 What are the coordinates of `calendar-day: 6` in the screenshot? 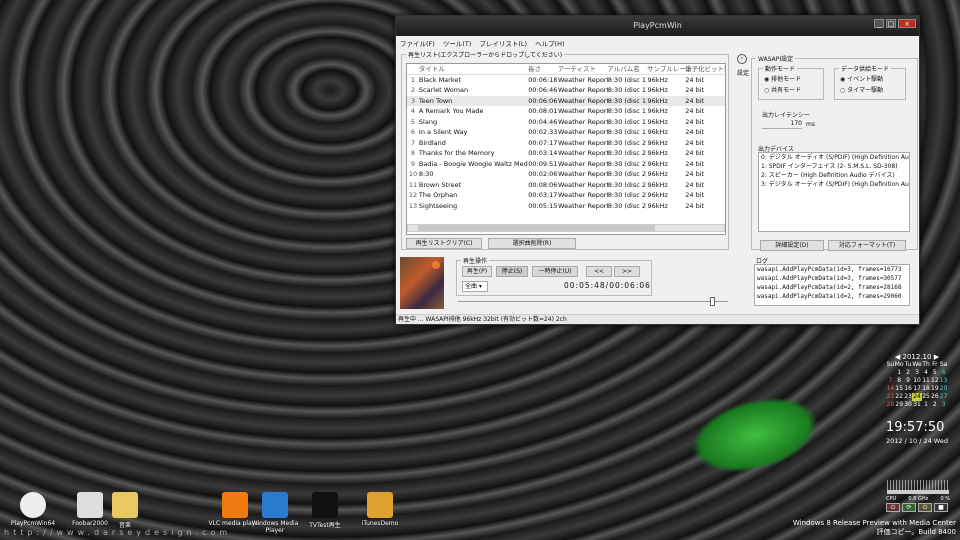 It's located at (943, 373).